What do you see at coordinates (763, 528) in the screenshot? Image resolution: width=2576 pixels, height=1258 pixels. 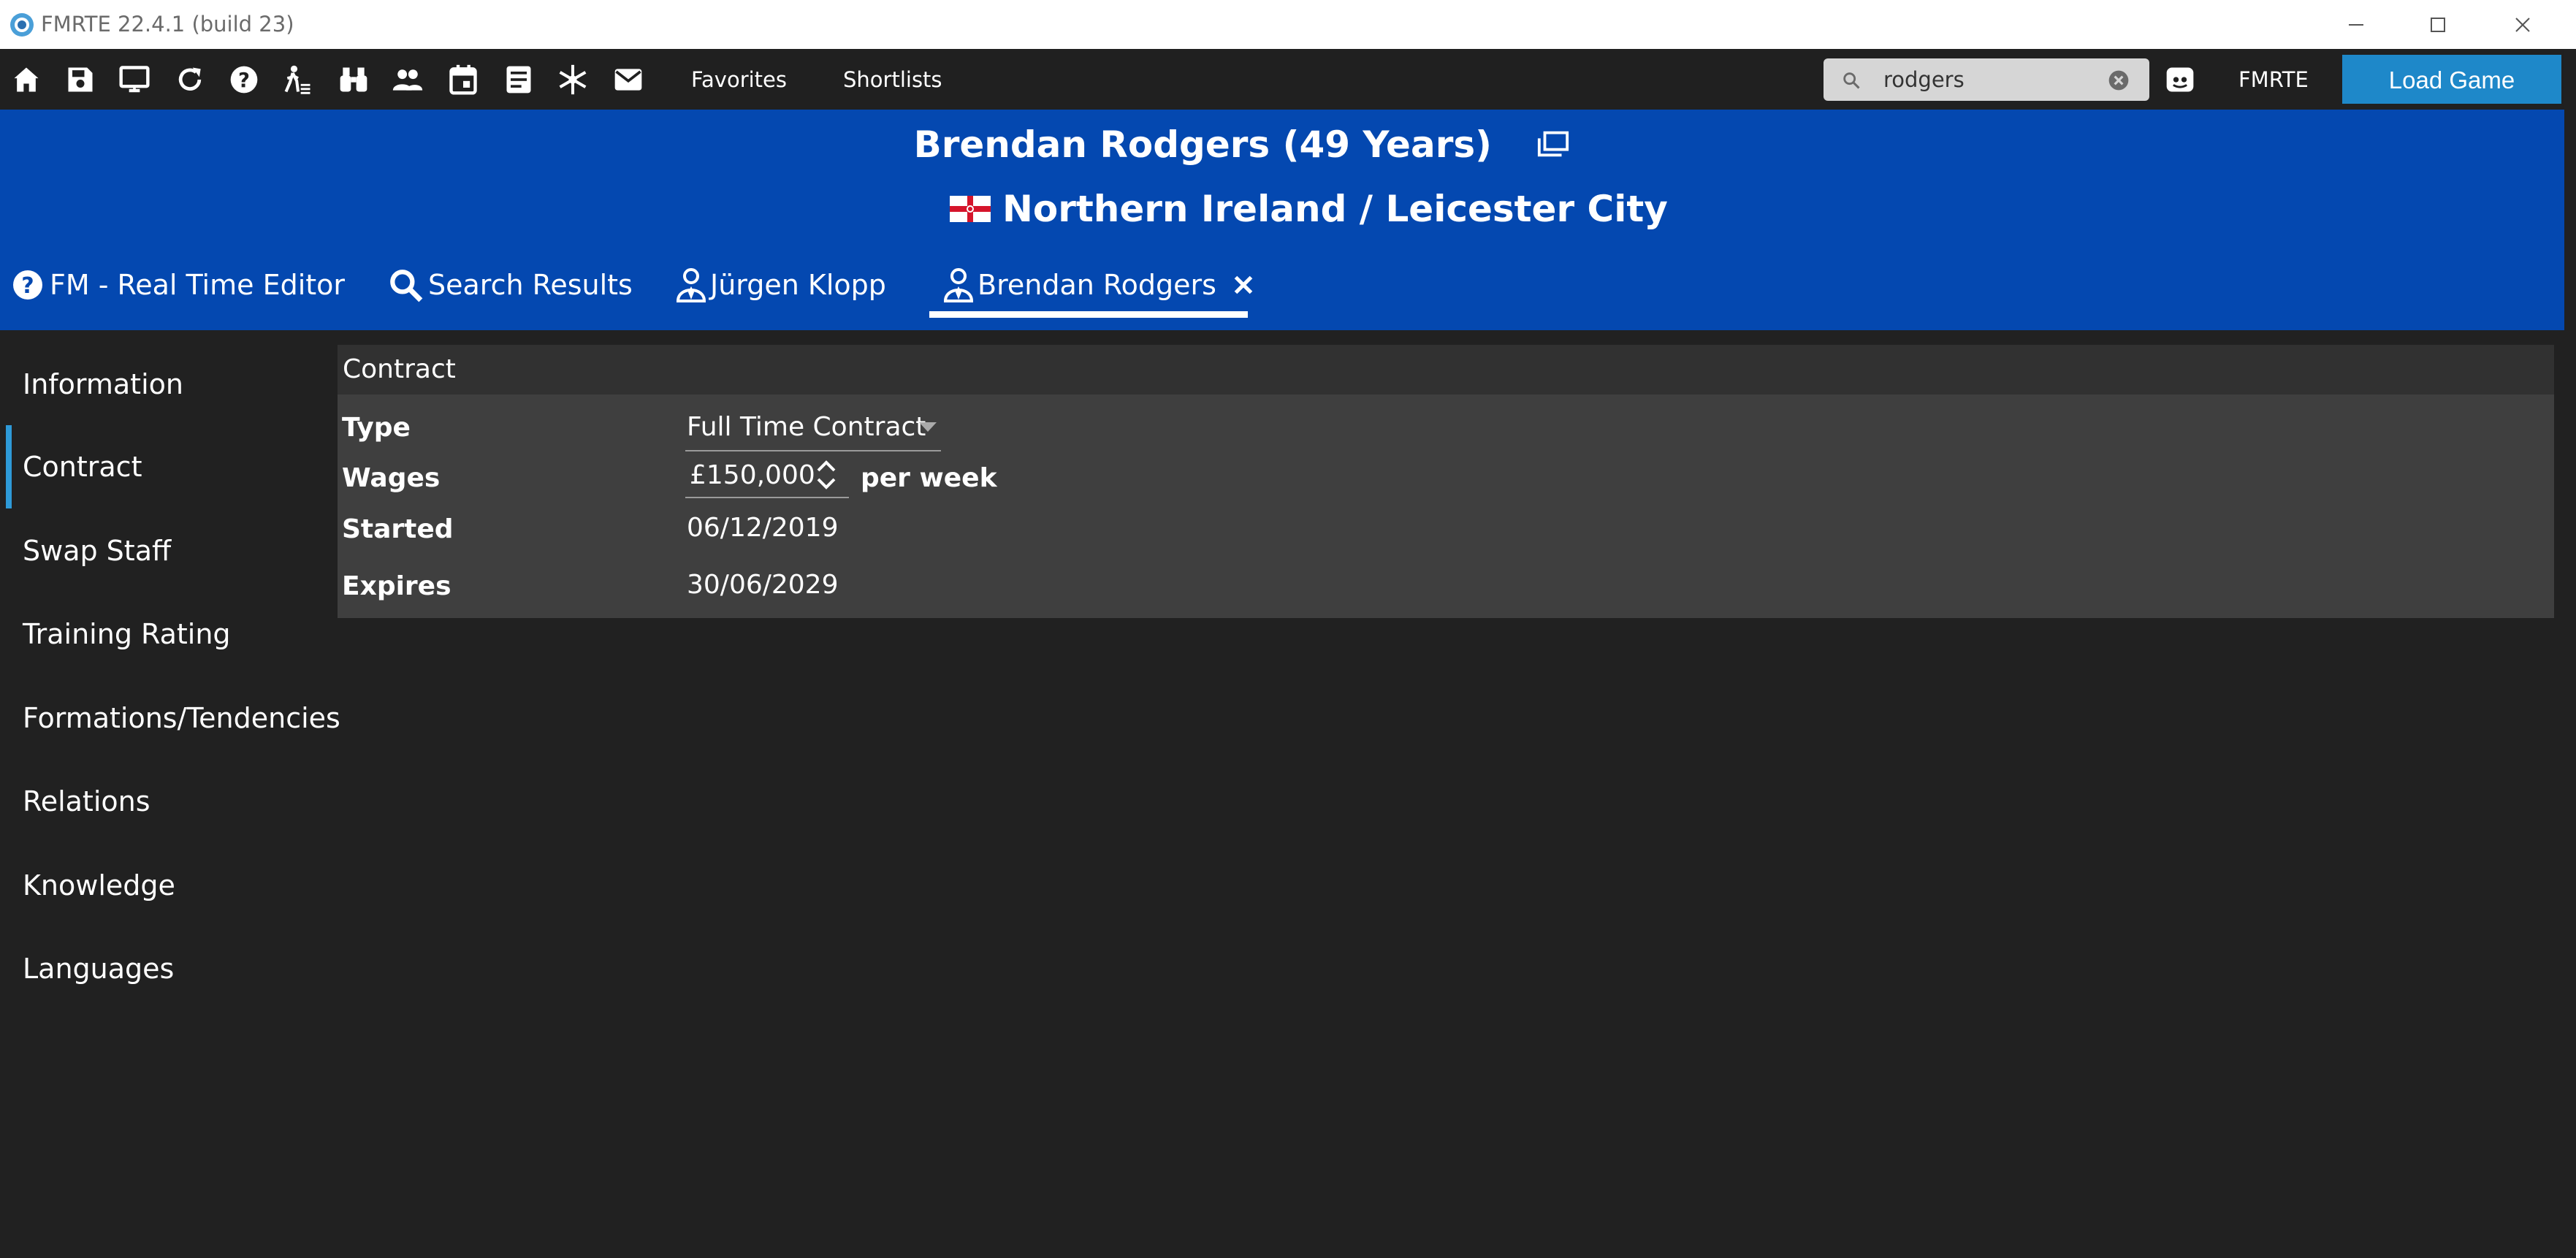 I see `started-value: 06/12/2019` at bounding box center [763, 528].